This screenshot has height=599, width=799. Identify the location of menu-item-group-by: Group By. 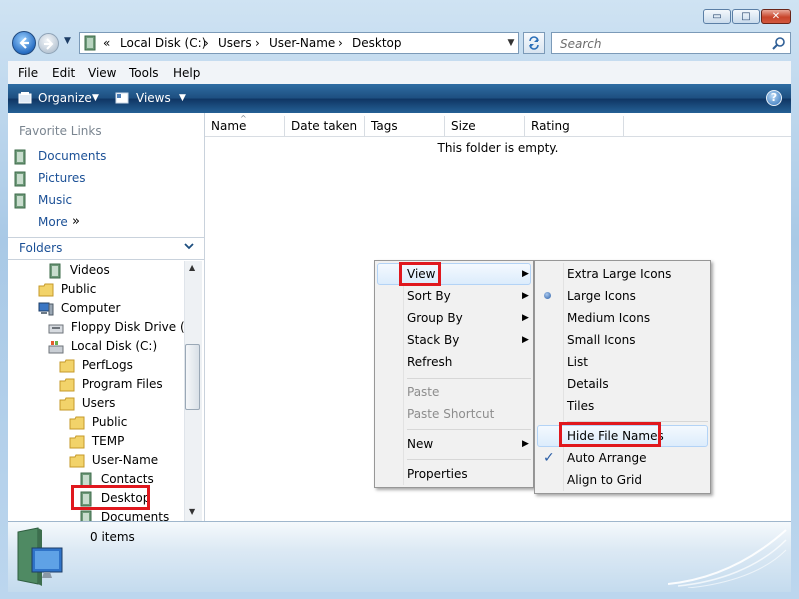
(435, 318).